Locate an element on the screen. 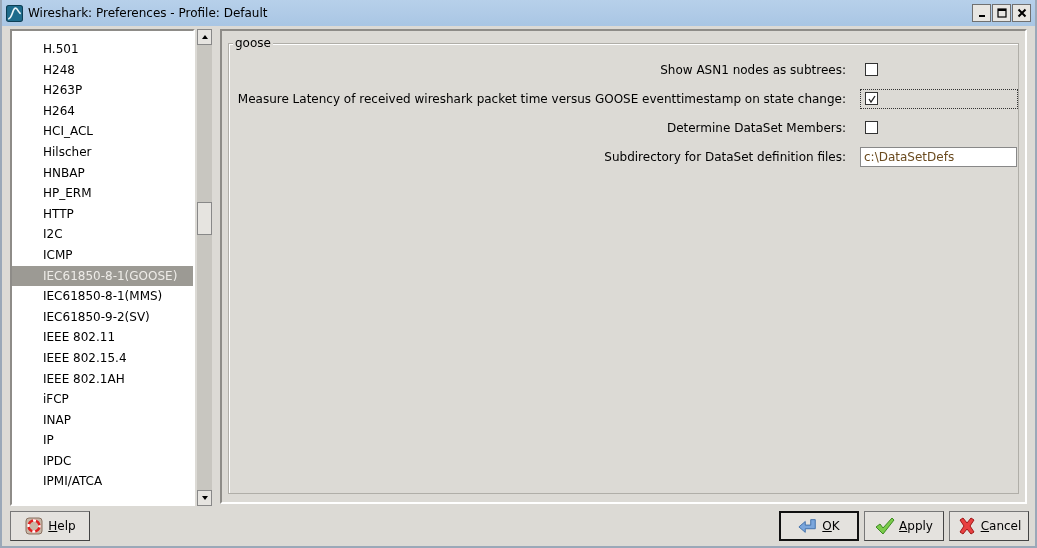 The image size is (1037, 548). list-item: IP is located at coordinates (102, 440).